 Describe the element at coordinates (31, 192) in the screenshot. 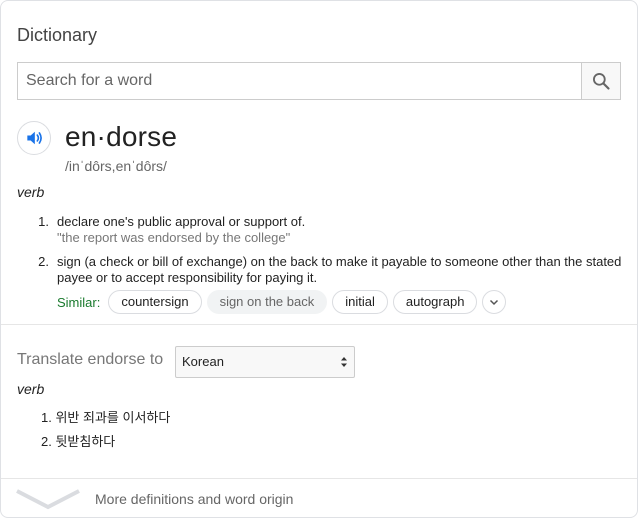

I see `part-of-speech: verb` at that location.